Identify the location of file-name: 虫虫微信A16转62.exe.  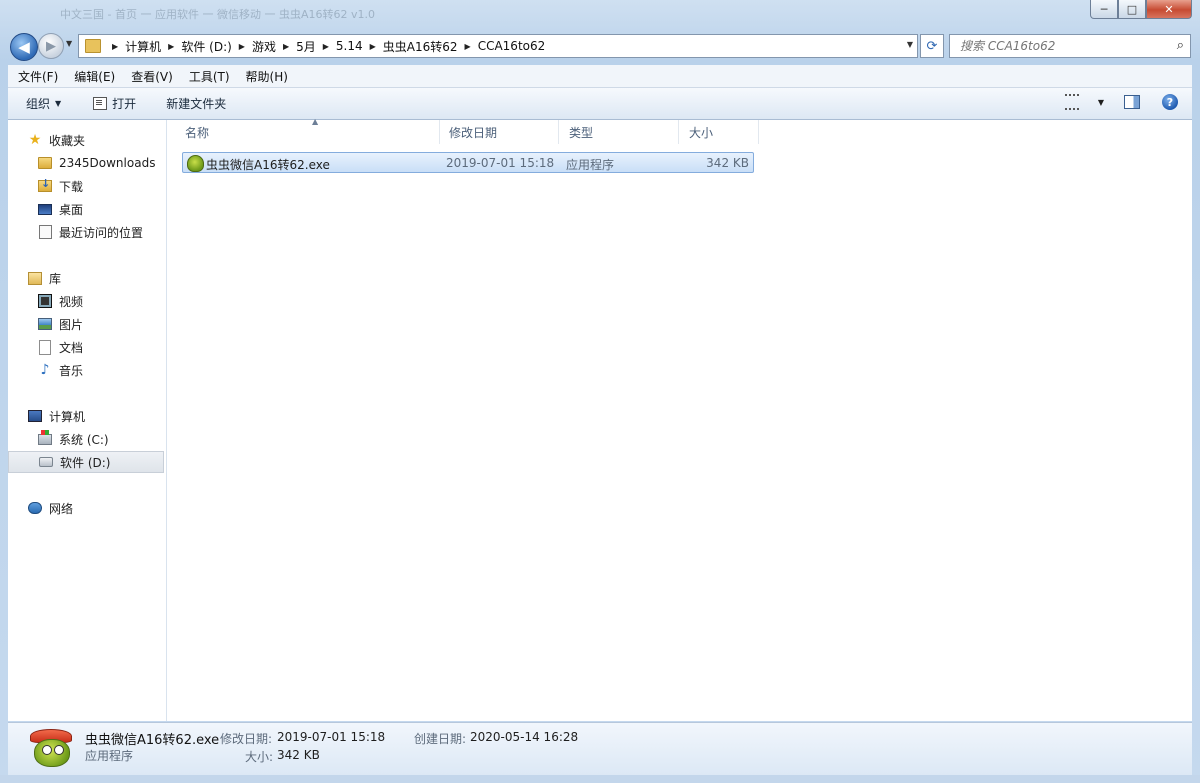
(268, 165).